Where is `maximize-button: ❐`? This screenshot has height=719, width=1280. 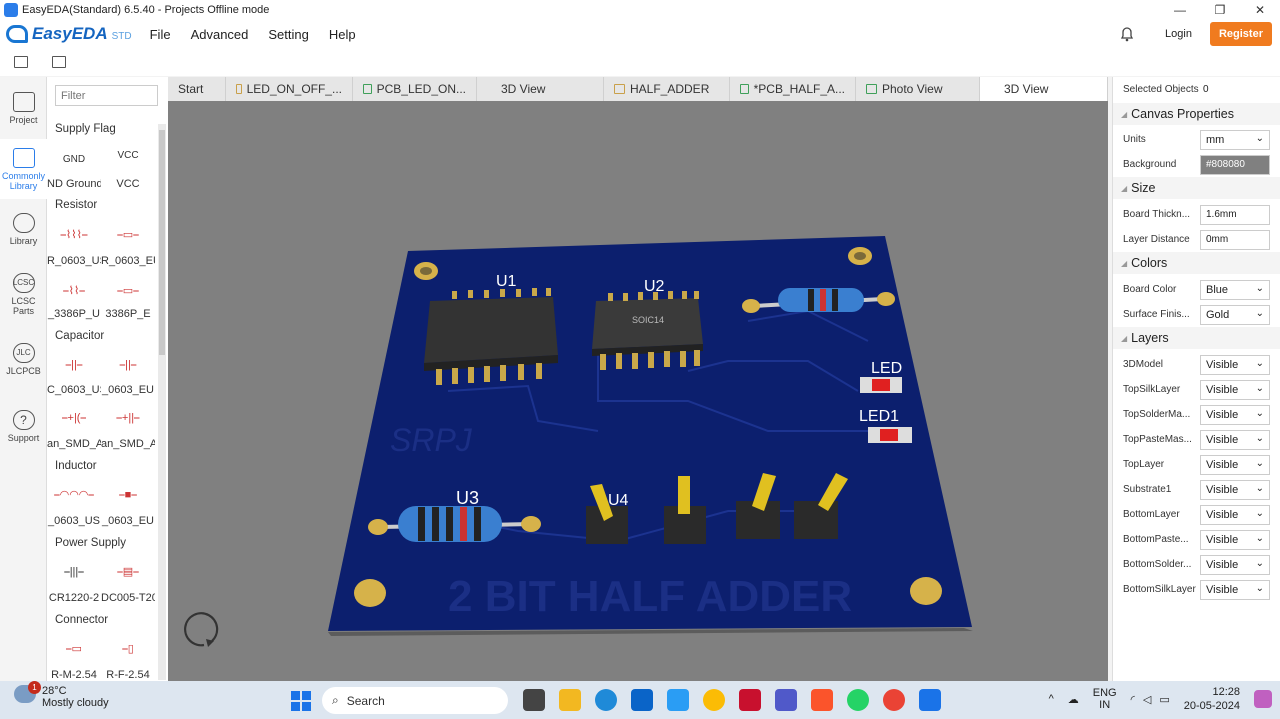 maximize-button: ❐ is located at coordinates (1220, 10).